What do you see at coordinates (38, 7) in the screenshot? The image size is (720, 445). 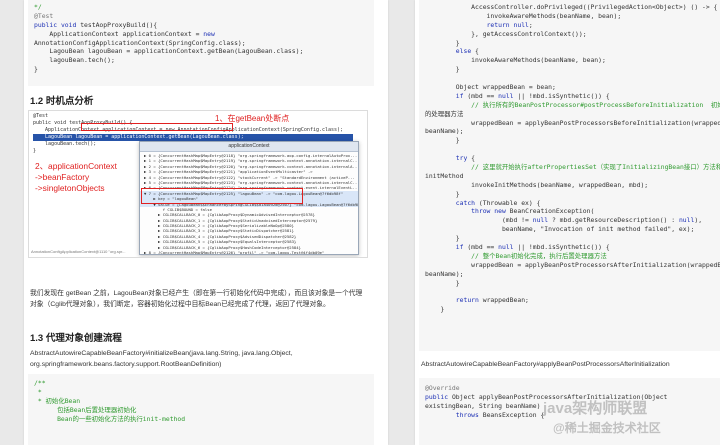 I see `code-line: */` at bounding box center [38, 7].